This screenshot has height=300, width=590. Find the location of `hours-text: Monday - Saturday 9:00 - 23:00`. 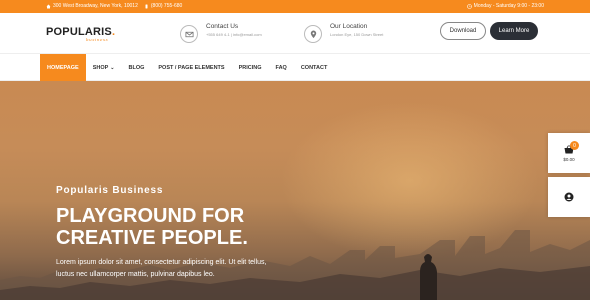

hours-text: Monday - Saturday 9:00 - 23:00 is located at coordinates (508, 6).